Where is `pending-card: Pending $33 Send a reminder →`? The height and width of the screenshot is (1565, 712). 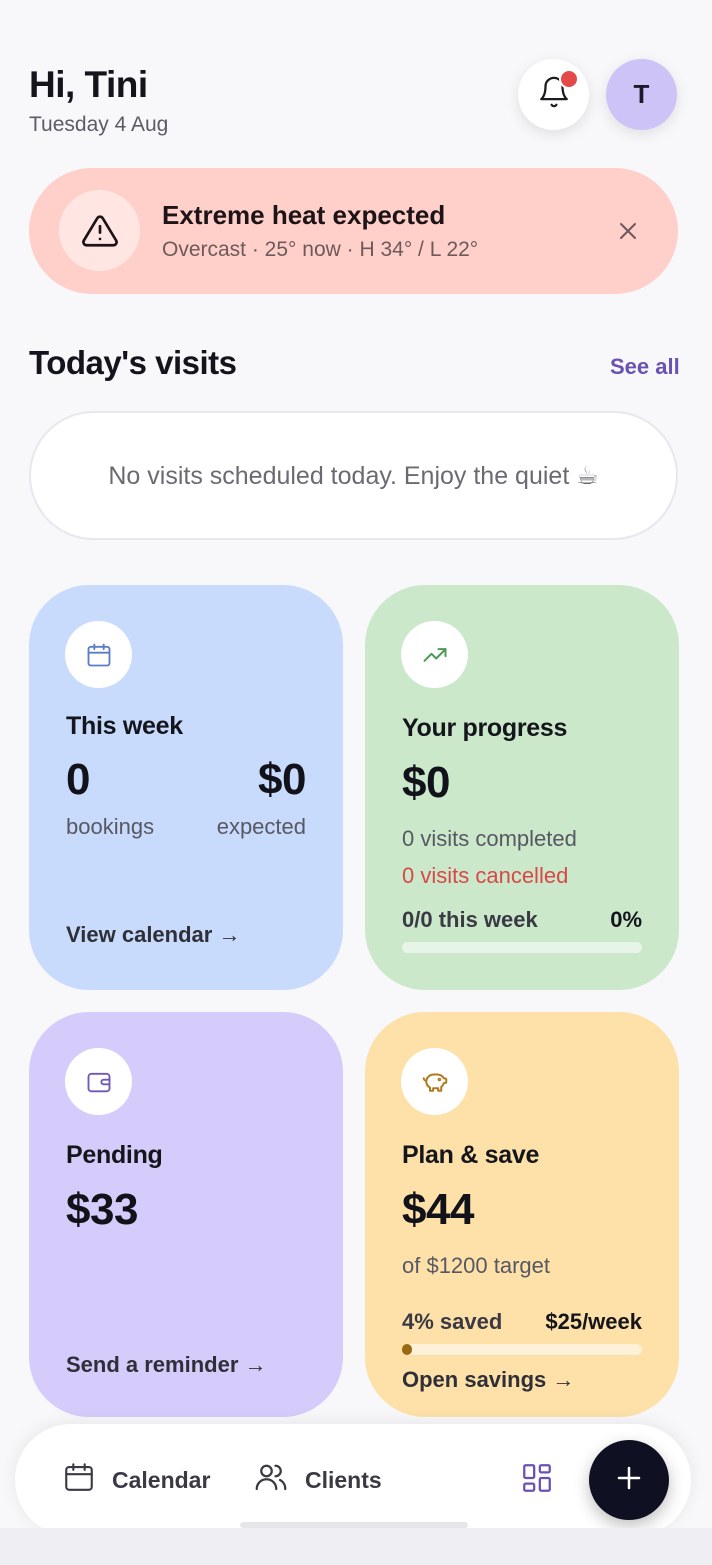 pending-card: Pending $33 Send a reminder → is located at coordinates (186, 1214).